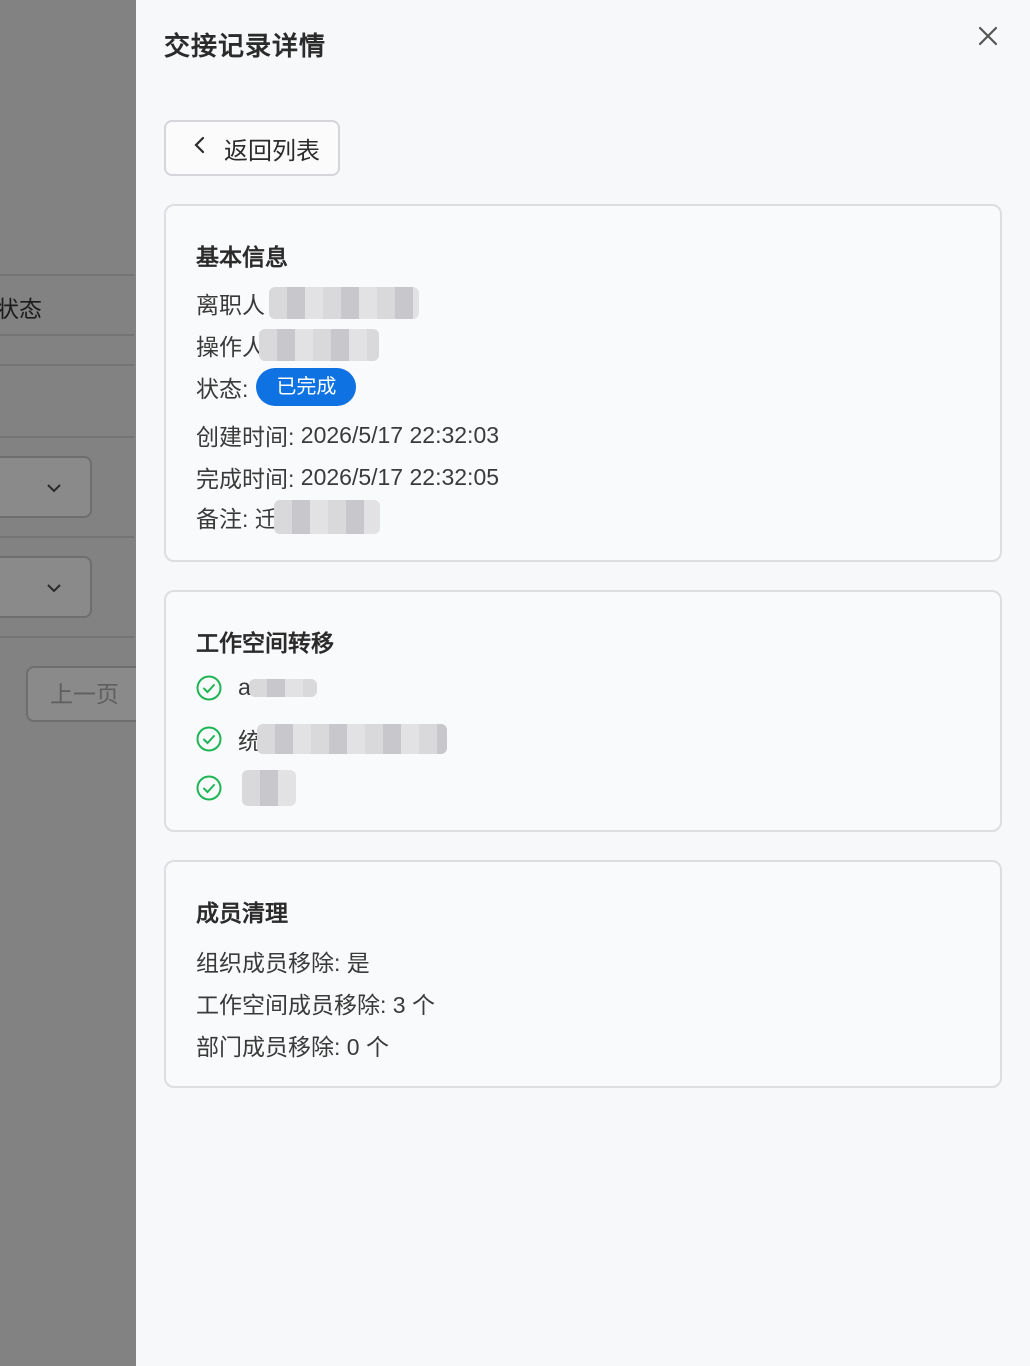 The image size is (1030, 1366). Describe the element at coordinates (306, 387) in the screenshot. I see `status-badge: 已完成` at that location.